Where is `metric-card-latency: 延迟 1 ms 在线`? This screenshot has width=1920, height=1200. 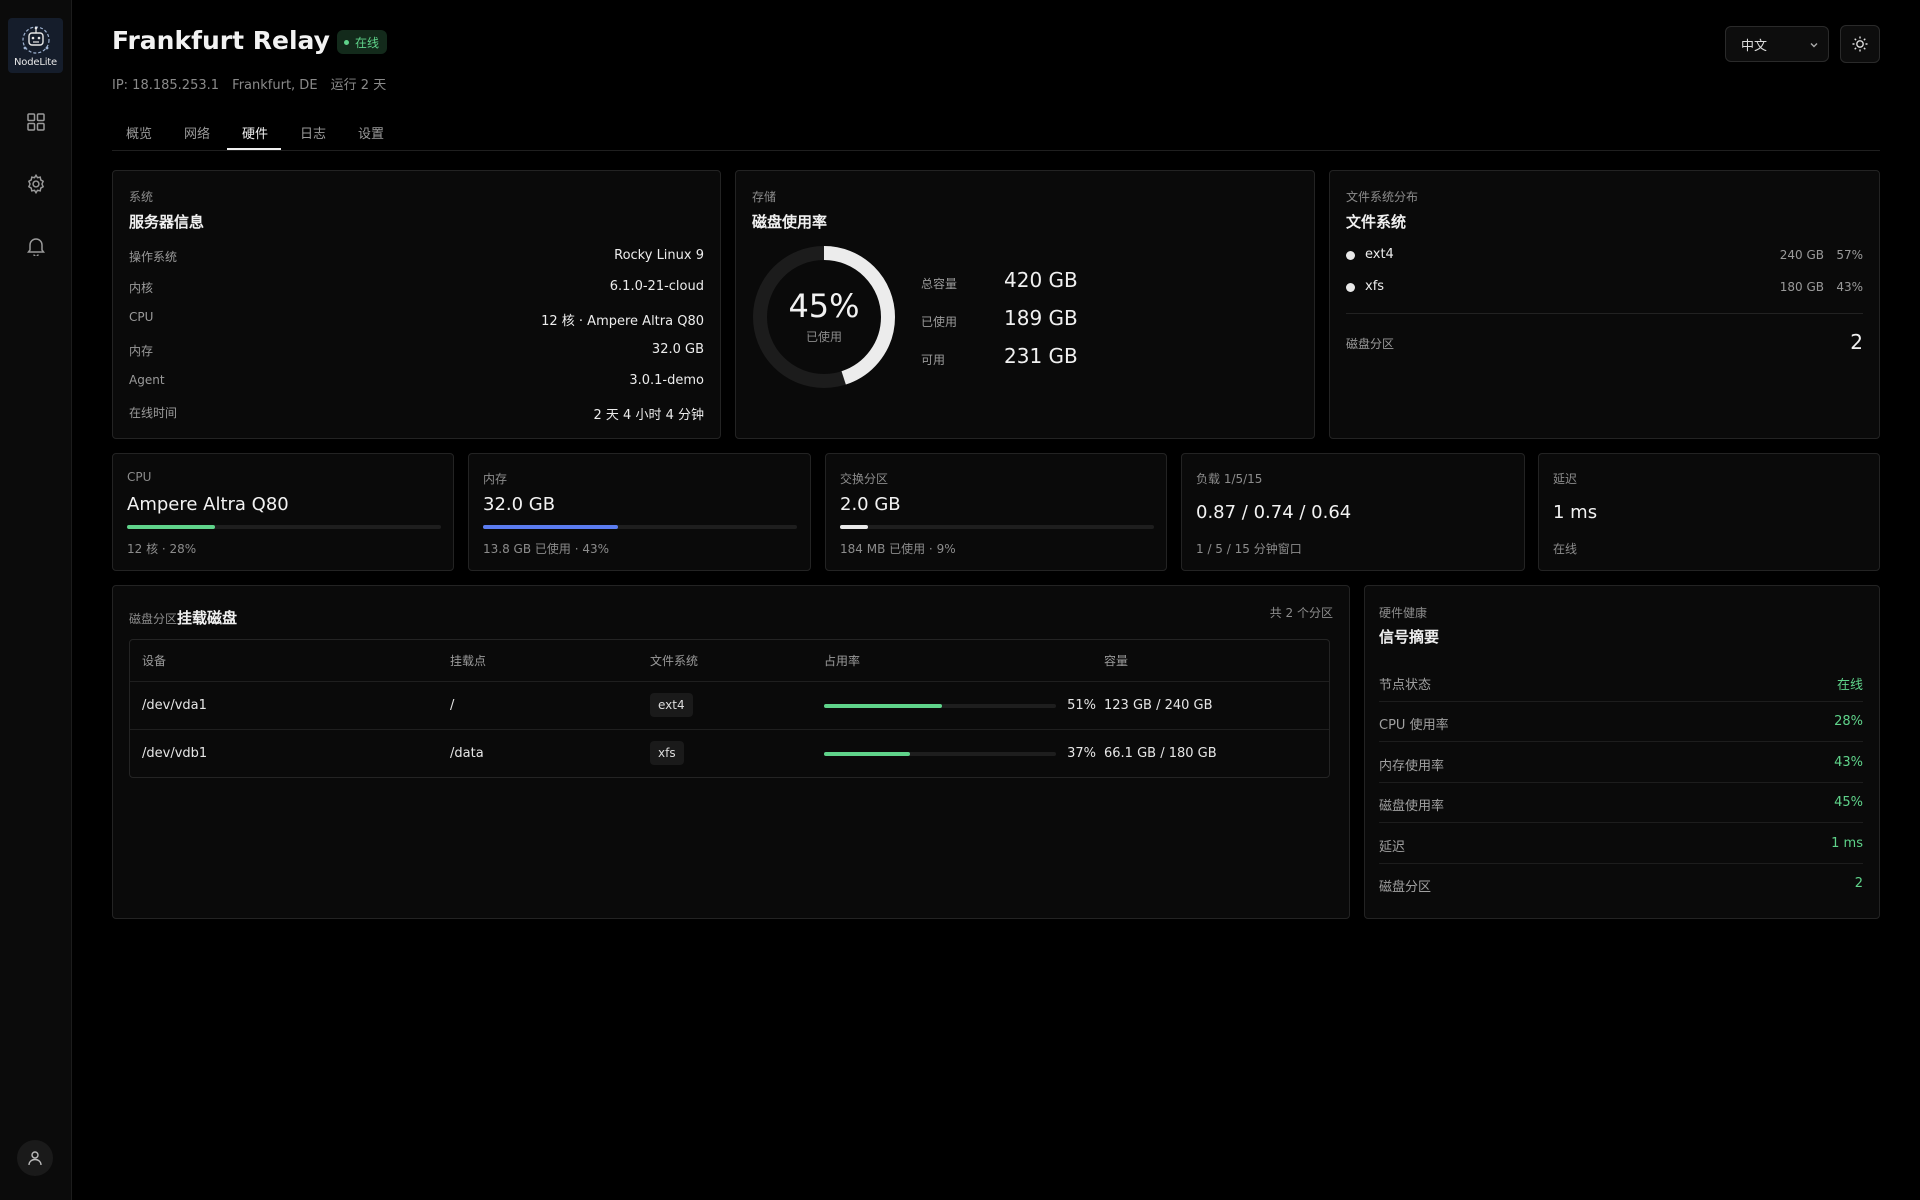
metric-card-latency: 延迟 1 ms 在线 is located at coordinates (1709, 512).